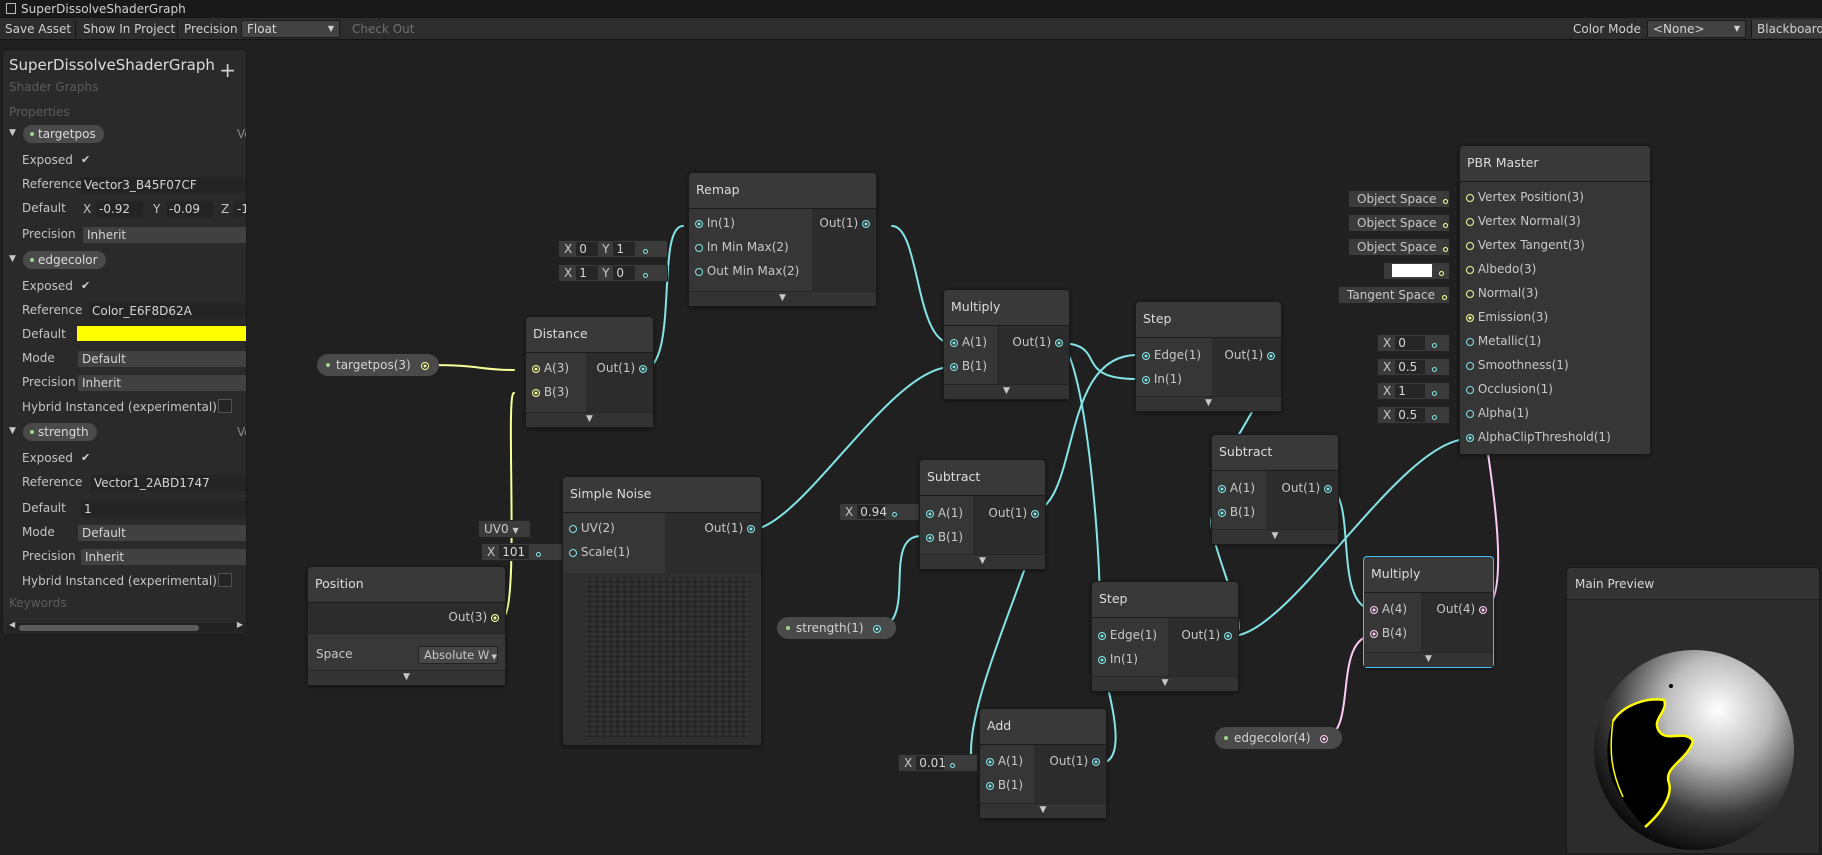  What do you see at coordinates (1399, 199) in the screenshot?
I see `vertex-position-space-slot: Object Space` at bounding box center [1399, 199].